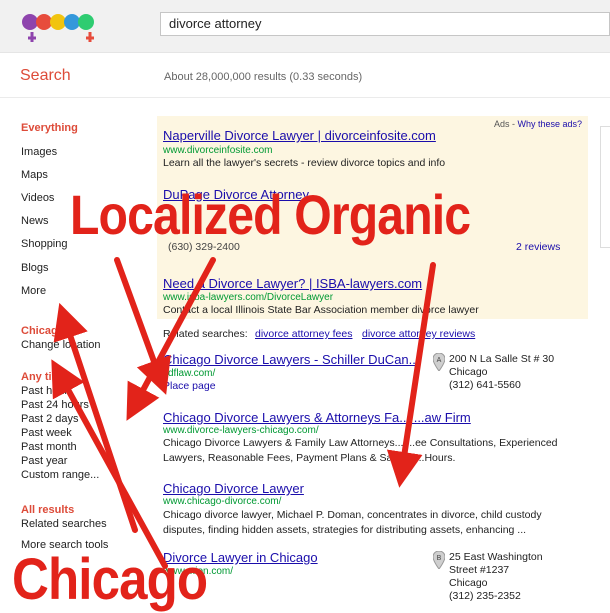  Describe the element at coordinates (55, 405) in the screenshot. I see `time-past-24-hours: Past 24 hours` at that location.